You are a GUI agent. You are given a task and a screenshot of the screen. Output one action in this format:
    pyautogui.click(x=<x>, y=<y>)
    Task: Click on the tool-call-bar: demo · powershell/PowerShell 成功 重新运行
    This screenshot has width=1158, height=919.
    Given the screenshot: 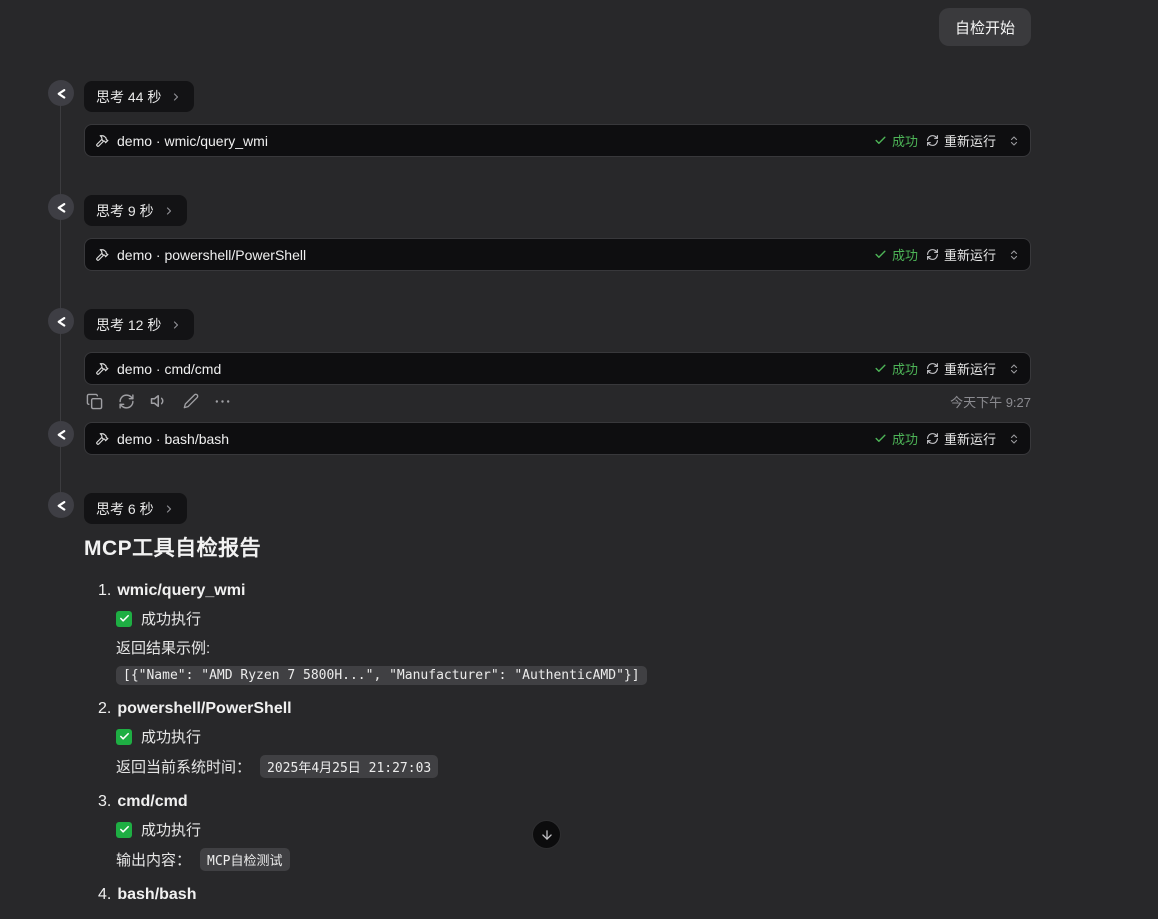 What is the action you would take?
    pyautogui.click(x=557, y=254)
    